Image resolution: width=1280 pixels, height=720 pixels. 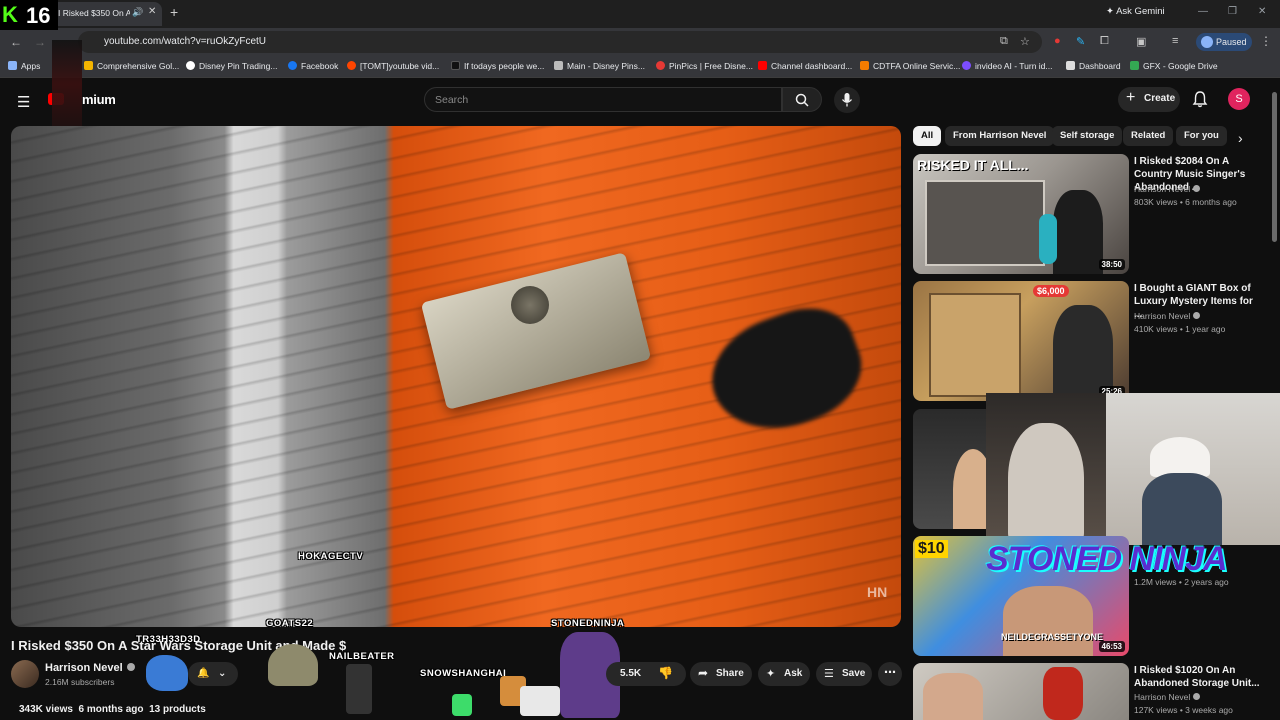 I want to click on url-text: youtube.com/watch?v=ruOkZyFcetU, so click(x=185, y=41).